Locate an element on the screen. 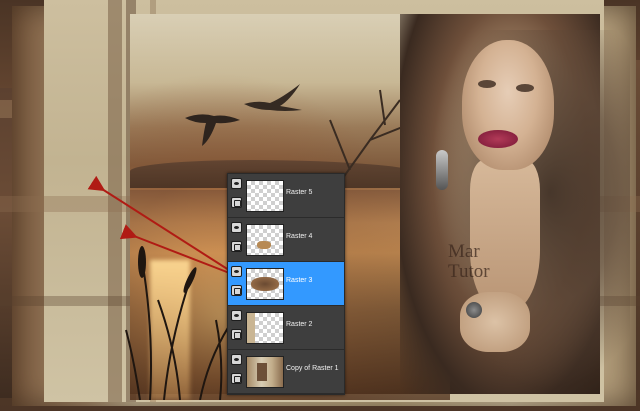 This screenshot has height=411, width=640. layer-name: Raster 2 is located at coordinates (299, 324).